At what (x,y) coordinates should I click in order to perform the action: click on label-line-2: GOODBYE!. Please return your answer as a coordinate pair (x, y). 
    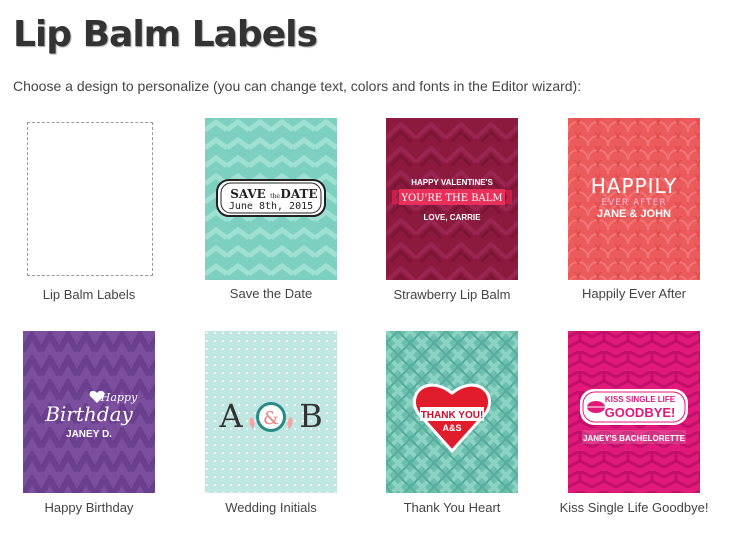
    Looking at the image, I should click on (640, 412).